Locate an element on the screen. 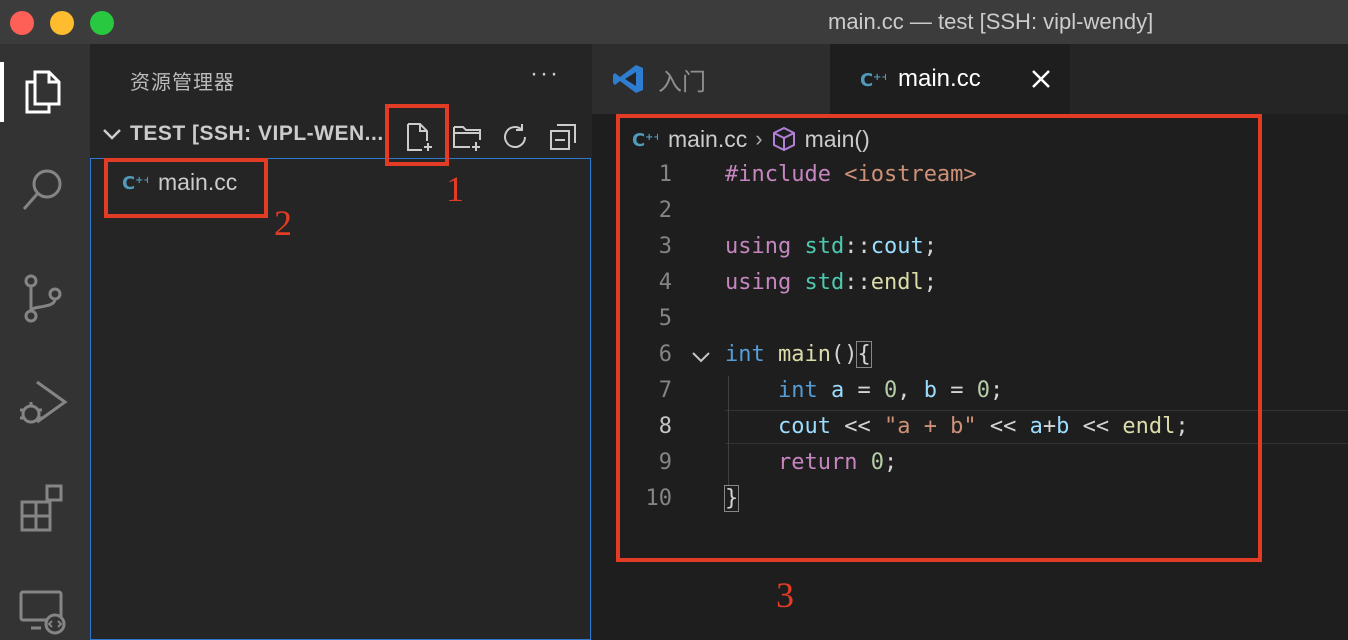  more-actions-icon: ··· is located at coordinates (545, 74).